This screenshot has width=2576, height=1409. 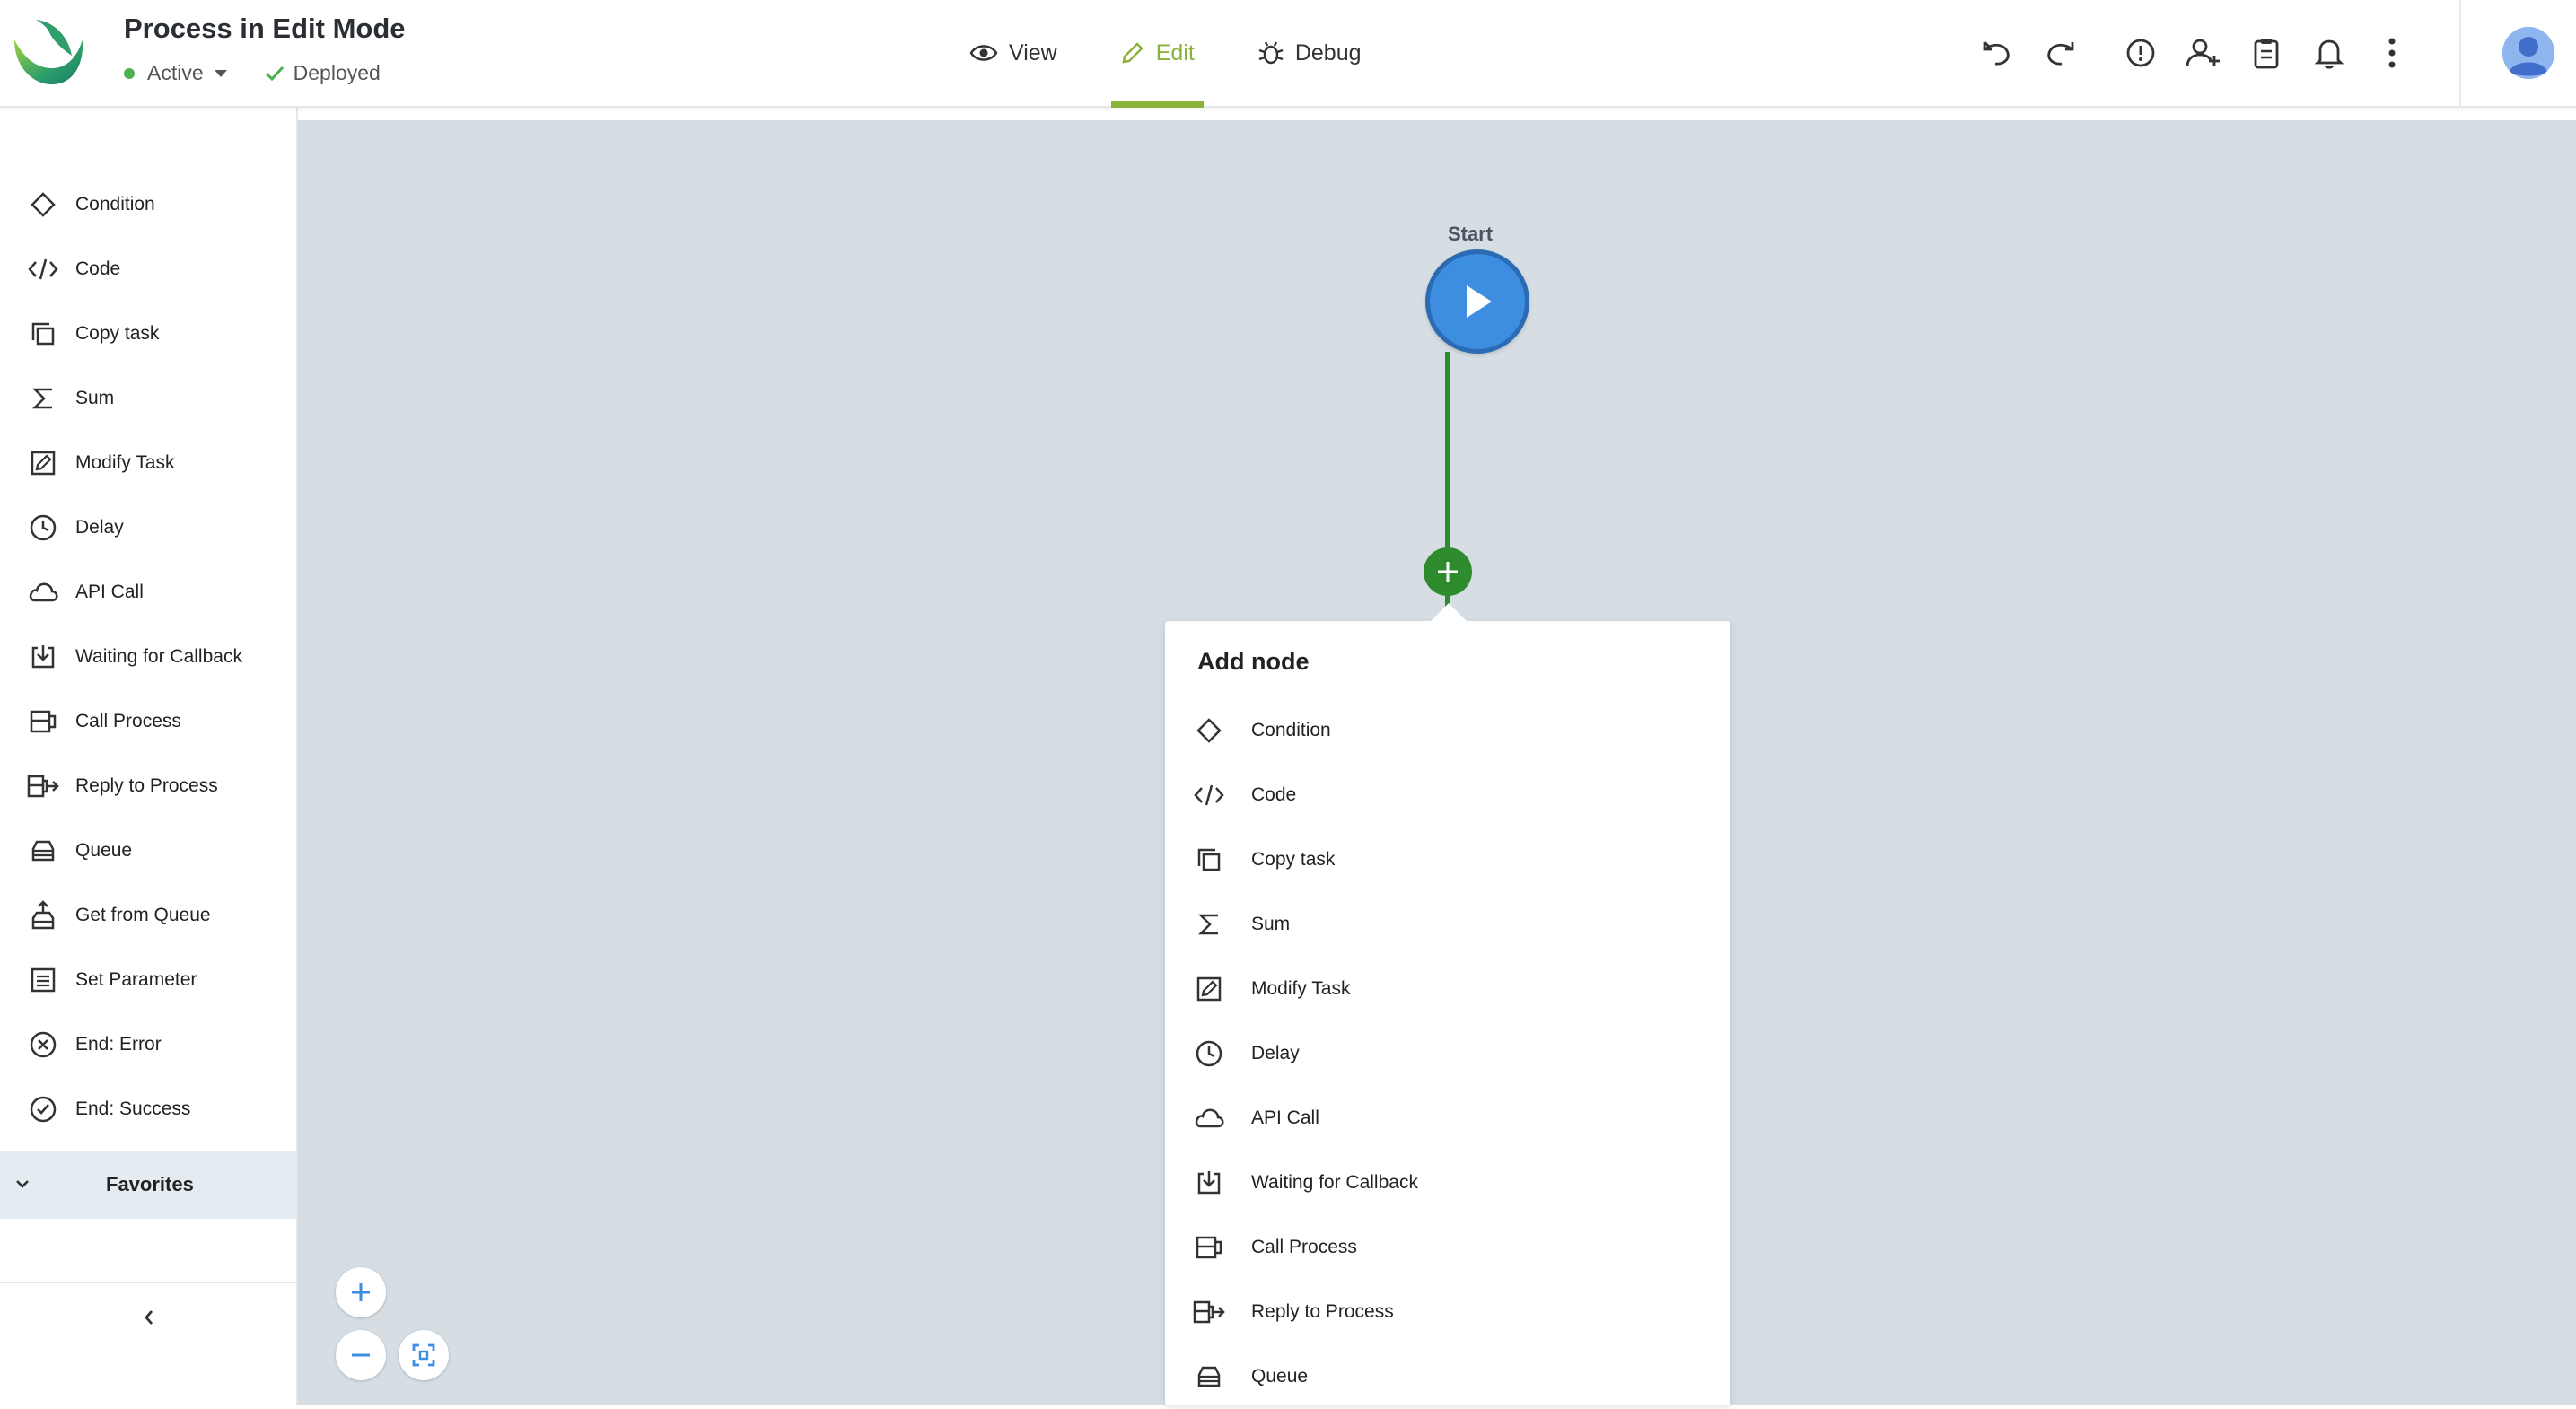 I want to click on code-icon, so click(x=43, y=269).